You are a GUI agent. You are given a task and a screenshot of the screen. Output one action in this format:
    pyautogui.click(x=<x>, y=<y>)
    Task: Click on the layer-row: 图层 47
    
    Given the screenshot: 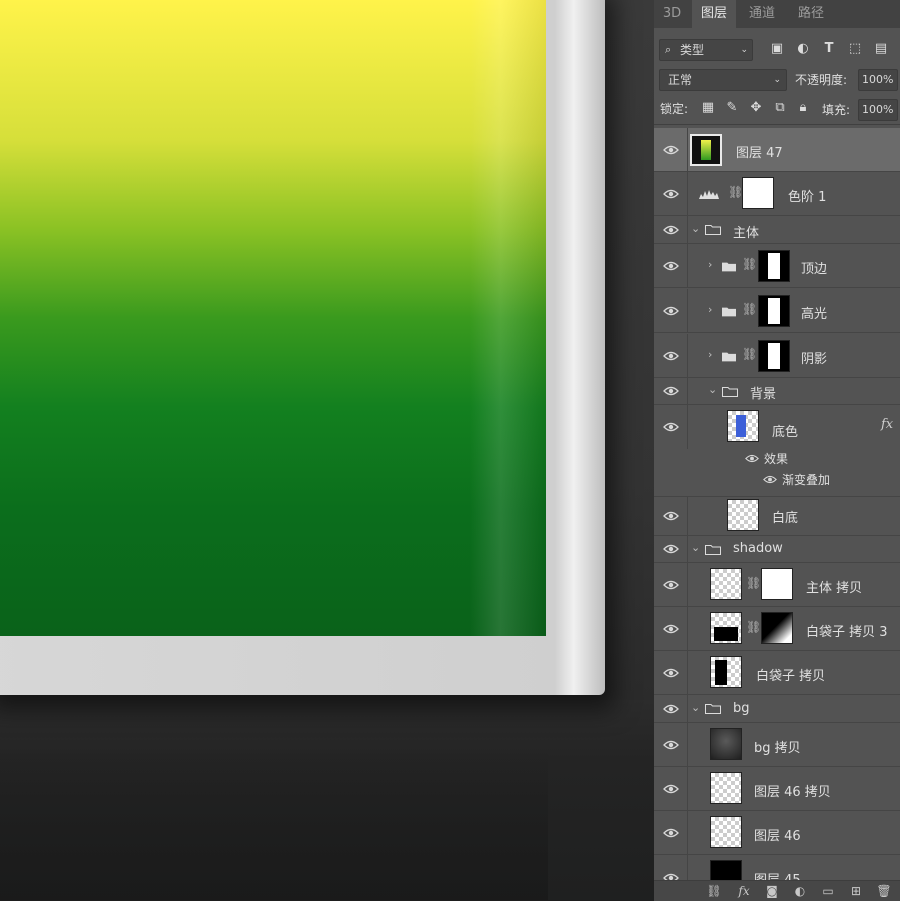 What is the action you would take?
    pyautogui.click(x=777, y=150)
    